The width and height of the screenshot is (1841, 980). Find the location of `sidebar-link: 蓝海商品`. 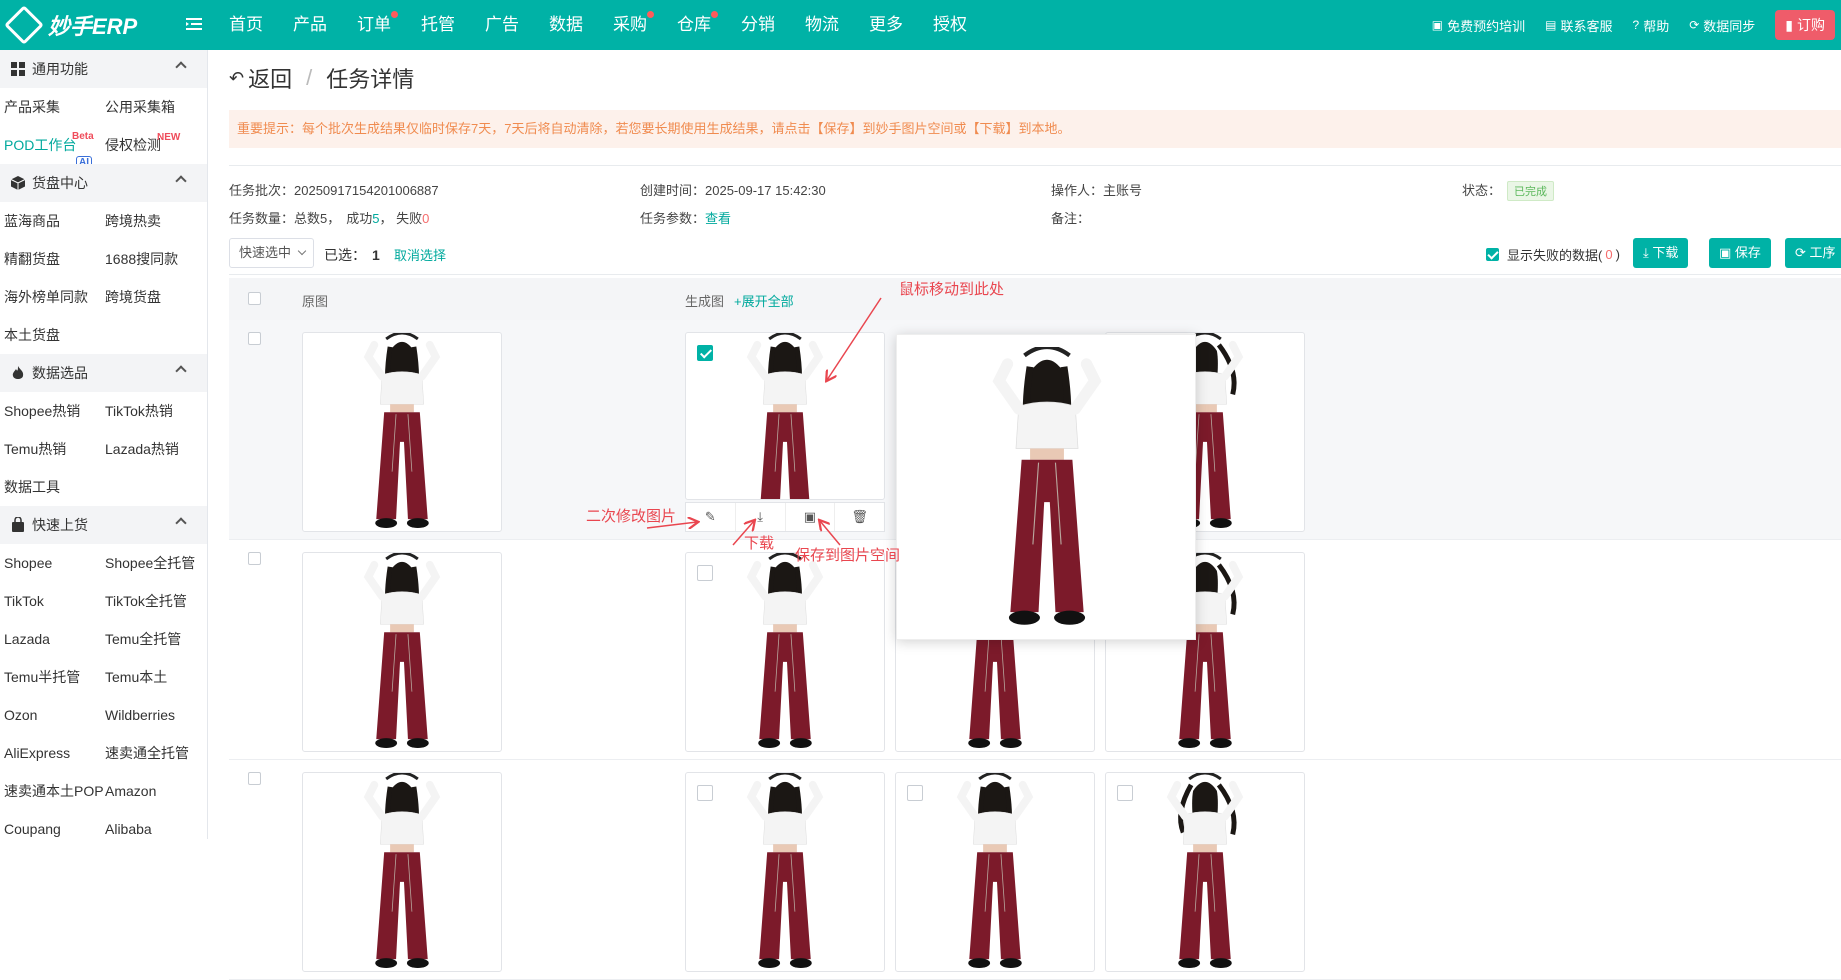

sidebar-link: 蓝海商品 is located at coordinates (50, 221).